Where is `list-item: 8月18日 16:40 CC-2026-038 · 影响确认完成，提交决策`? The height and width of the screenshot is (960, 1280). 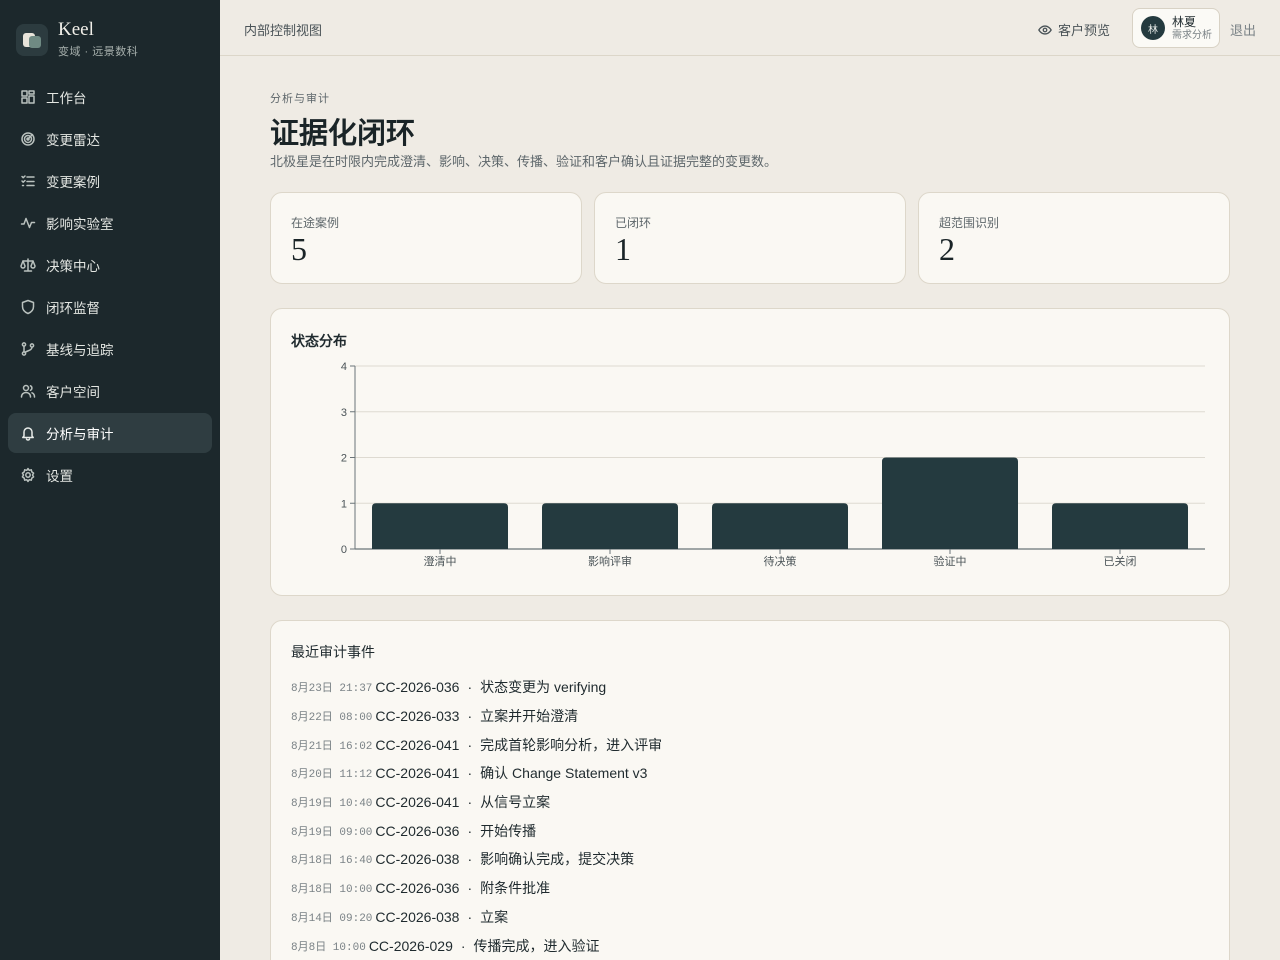 list-item: 8月18日 16:40 CC-2026-038 · 影响确认完成，提交决策 is located at coordinates (741, 859).